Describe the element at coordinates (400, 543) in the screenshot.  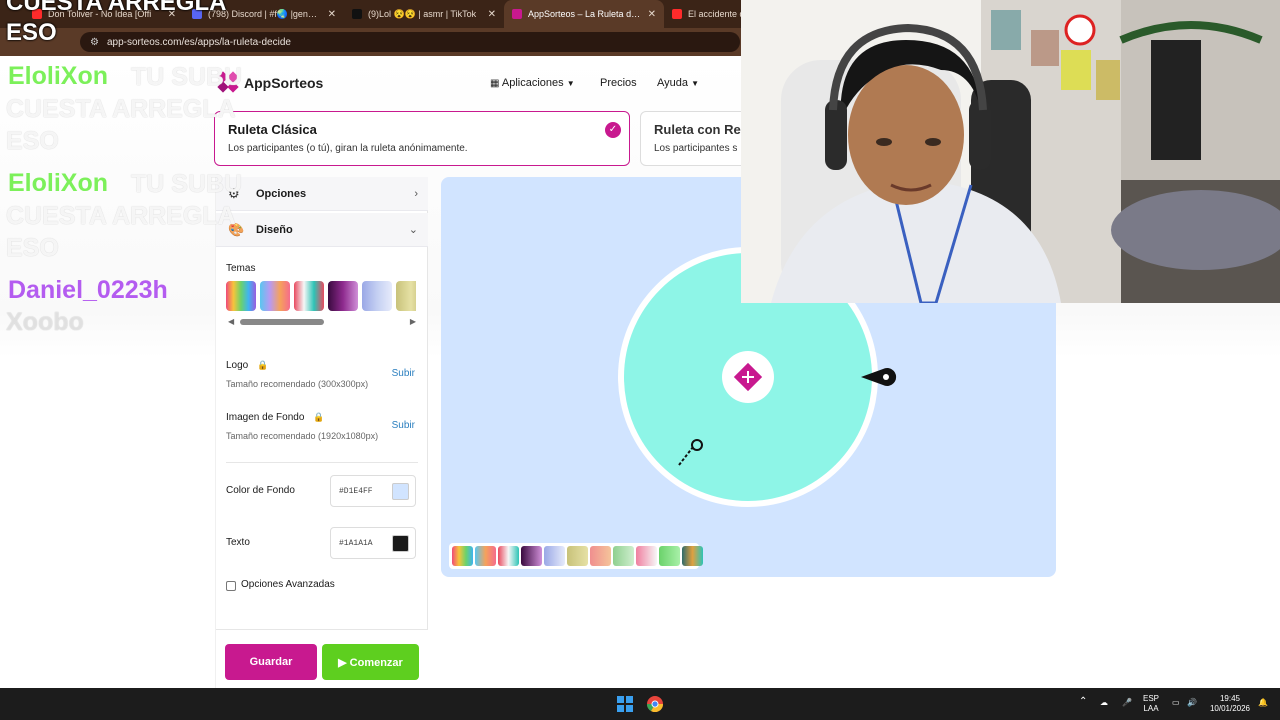
I see `text-color-swatch` at that location.